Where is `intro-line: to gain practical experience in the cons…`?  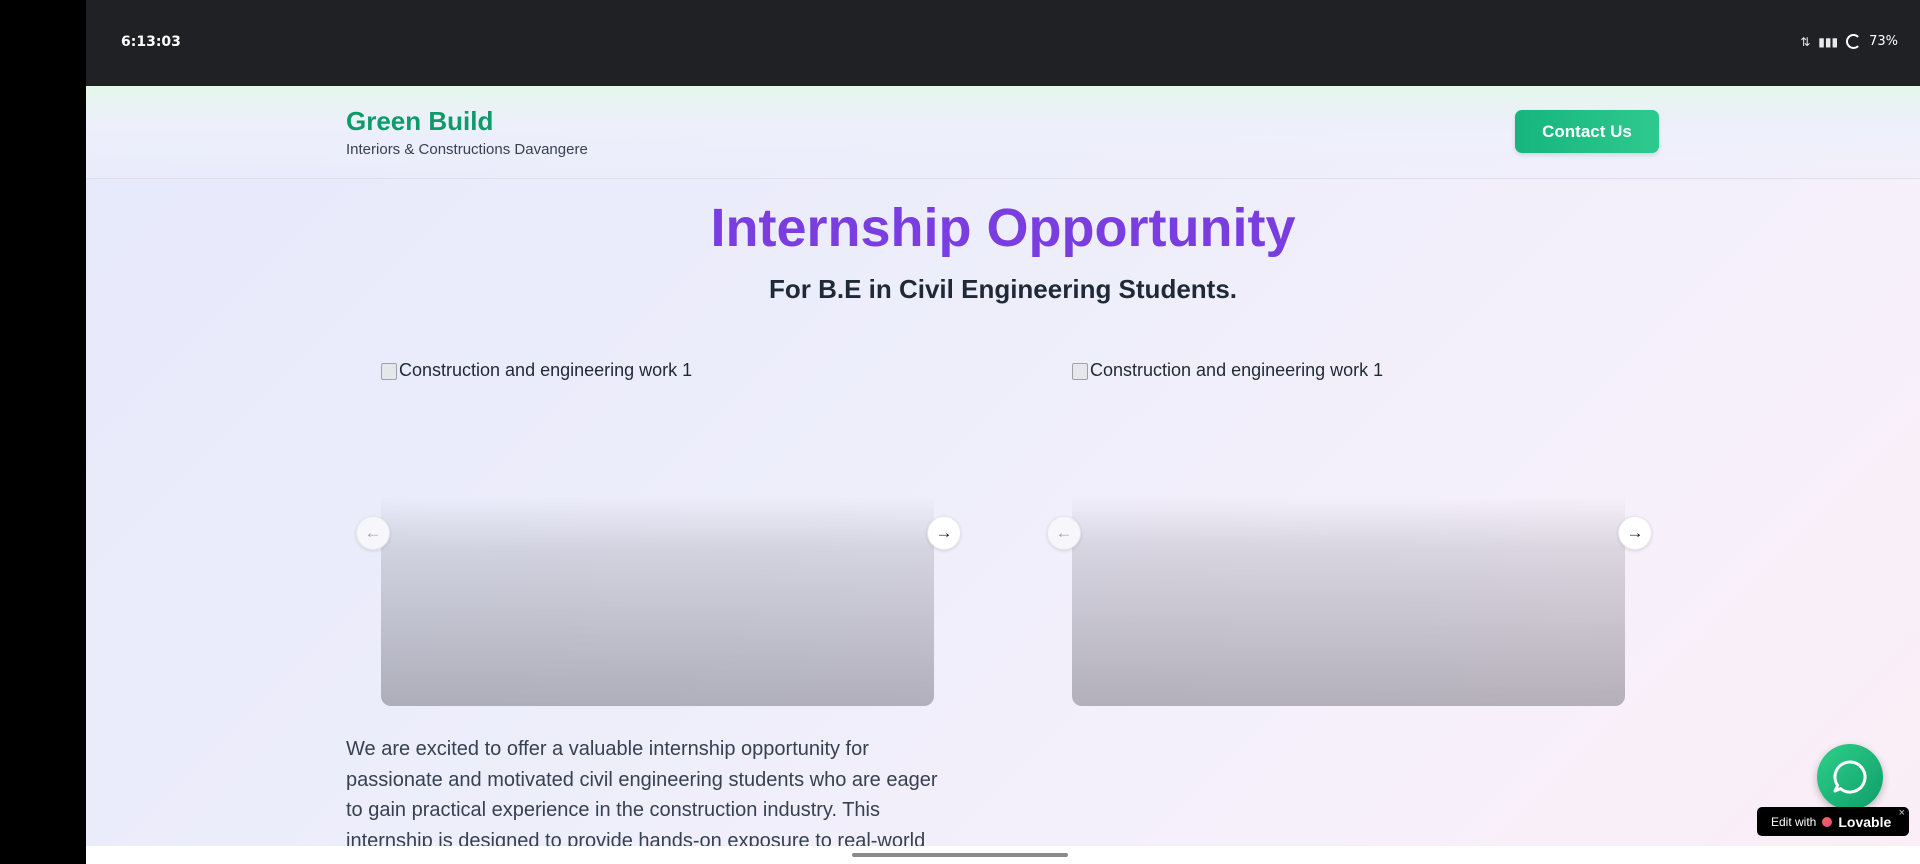 intro-line: to gain practical experience in the cons… is located at coordinates (613, 810).